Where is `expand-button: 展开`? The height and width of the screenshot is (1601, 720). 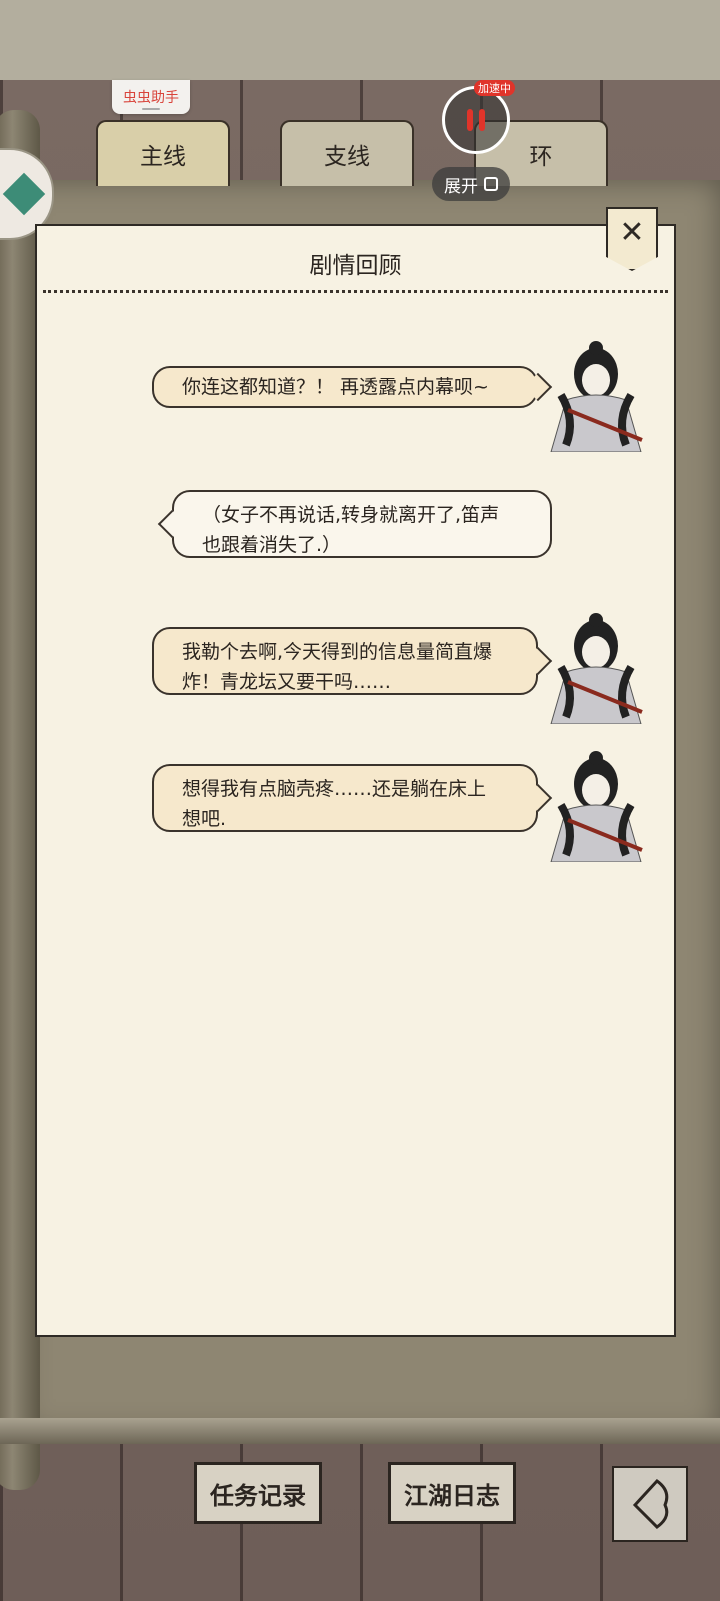 expand-button: 展开 is located at coordinates (471, 184).